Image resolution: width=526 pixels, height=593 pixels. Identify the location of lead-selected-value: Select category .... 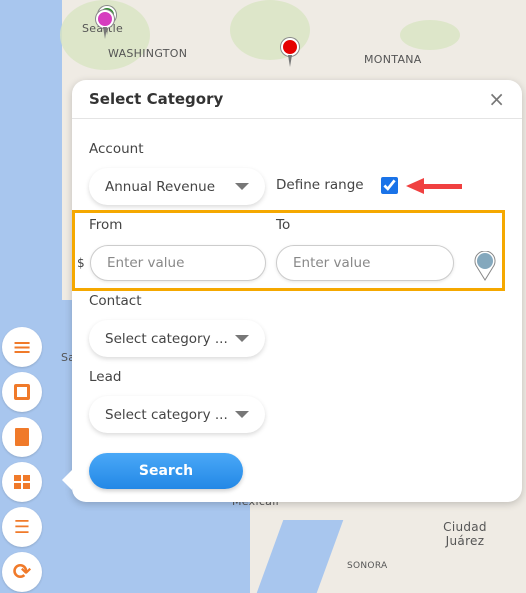
(166, 414).